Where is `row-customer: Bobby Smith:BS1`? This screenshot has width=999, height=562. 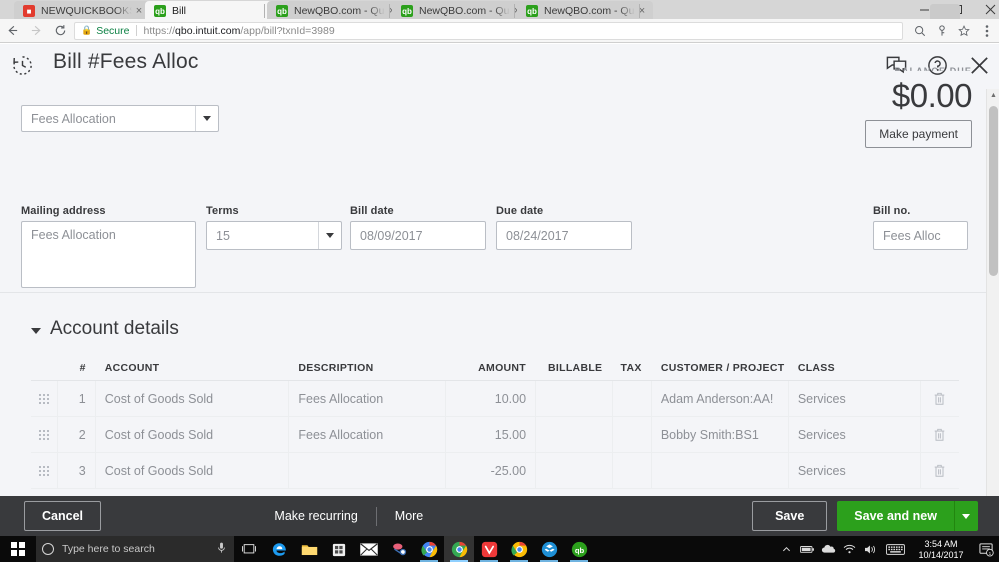
row-customer: Bobby Smith:BS1 is located at coordinates (719, 434).